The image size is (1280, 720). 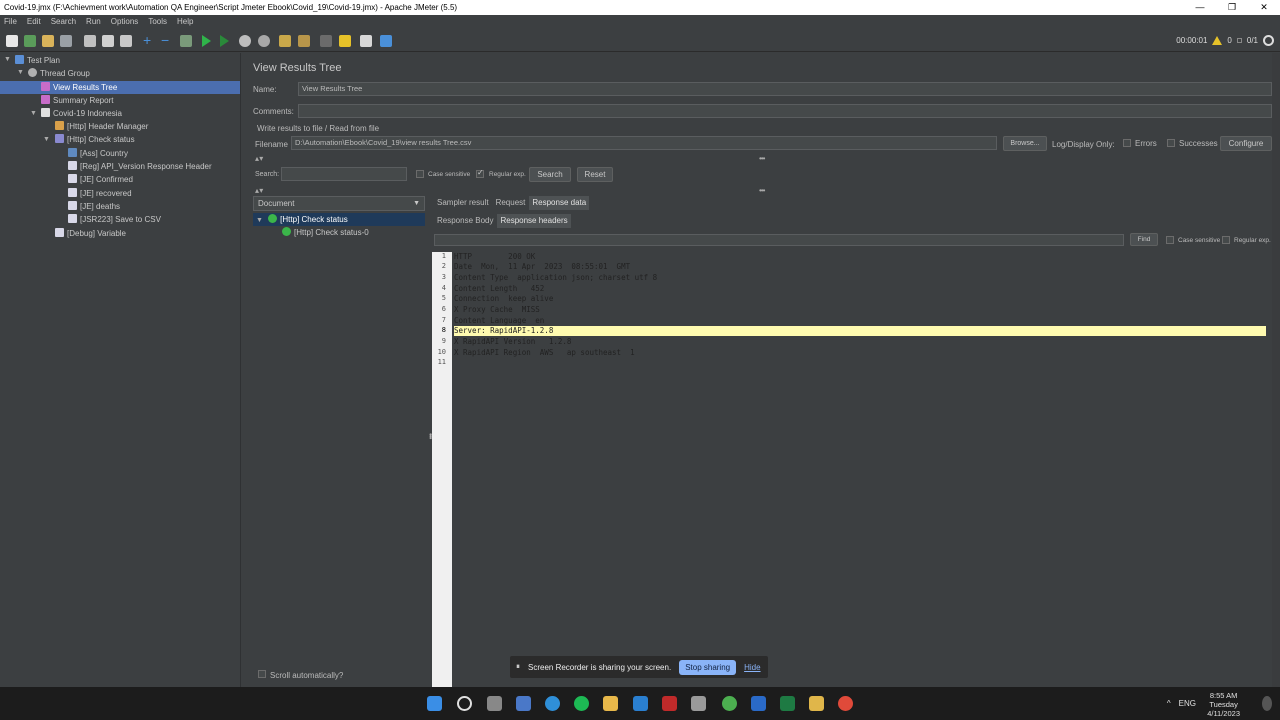 I want to click on clear-all-icon, so click(x=304, y=41).